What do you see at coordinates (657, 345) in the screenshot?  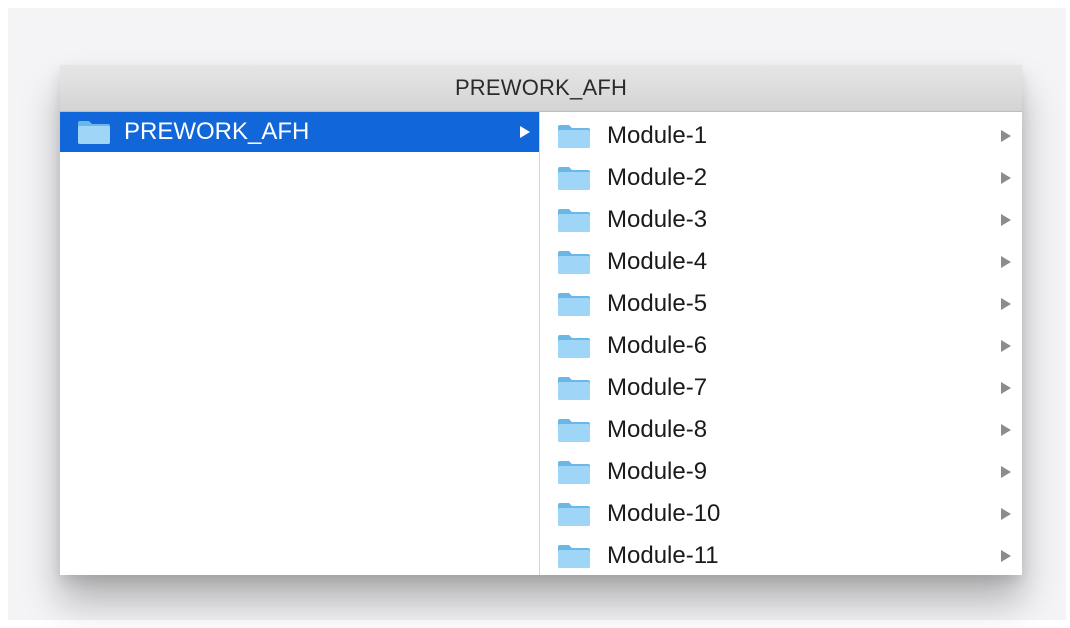 I see `column-item-label: Module-6` at bounding box center [657, 345].